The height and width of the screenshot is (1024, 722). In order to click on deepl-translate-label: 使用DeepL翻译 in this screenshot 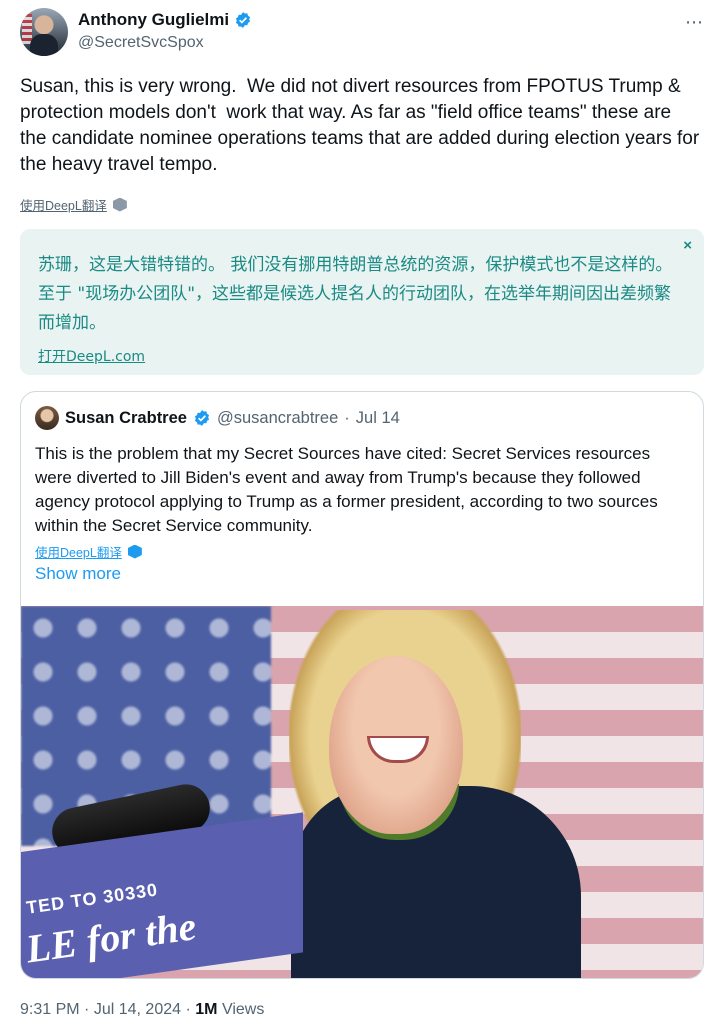, I will do `click(63, 204)`.